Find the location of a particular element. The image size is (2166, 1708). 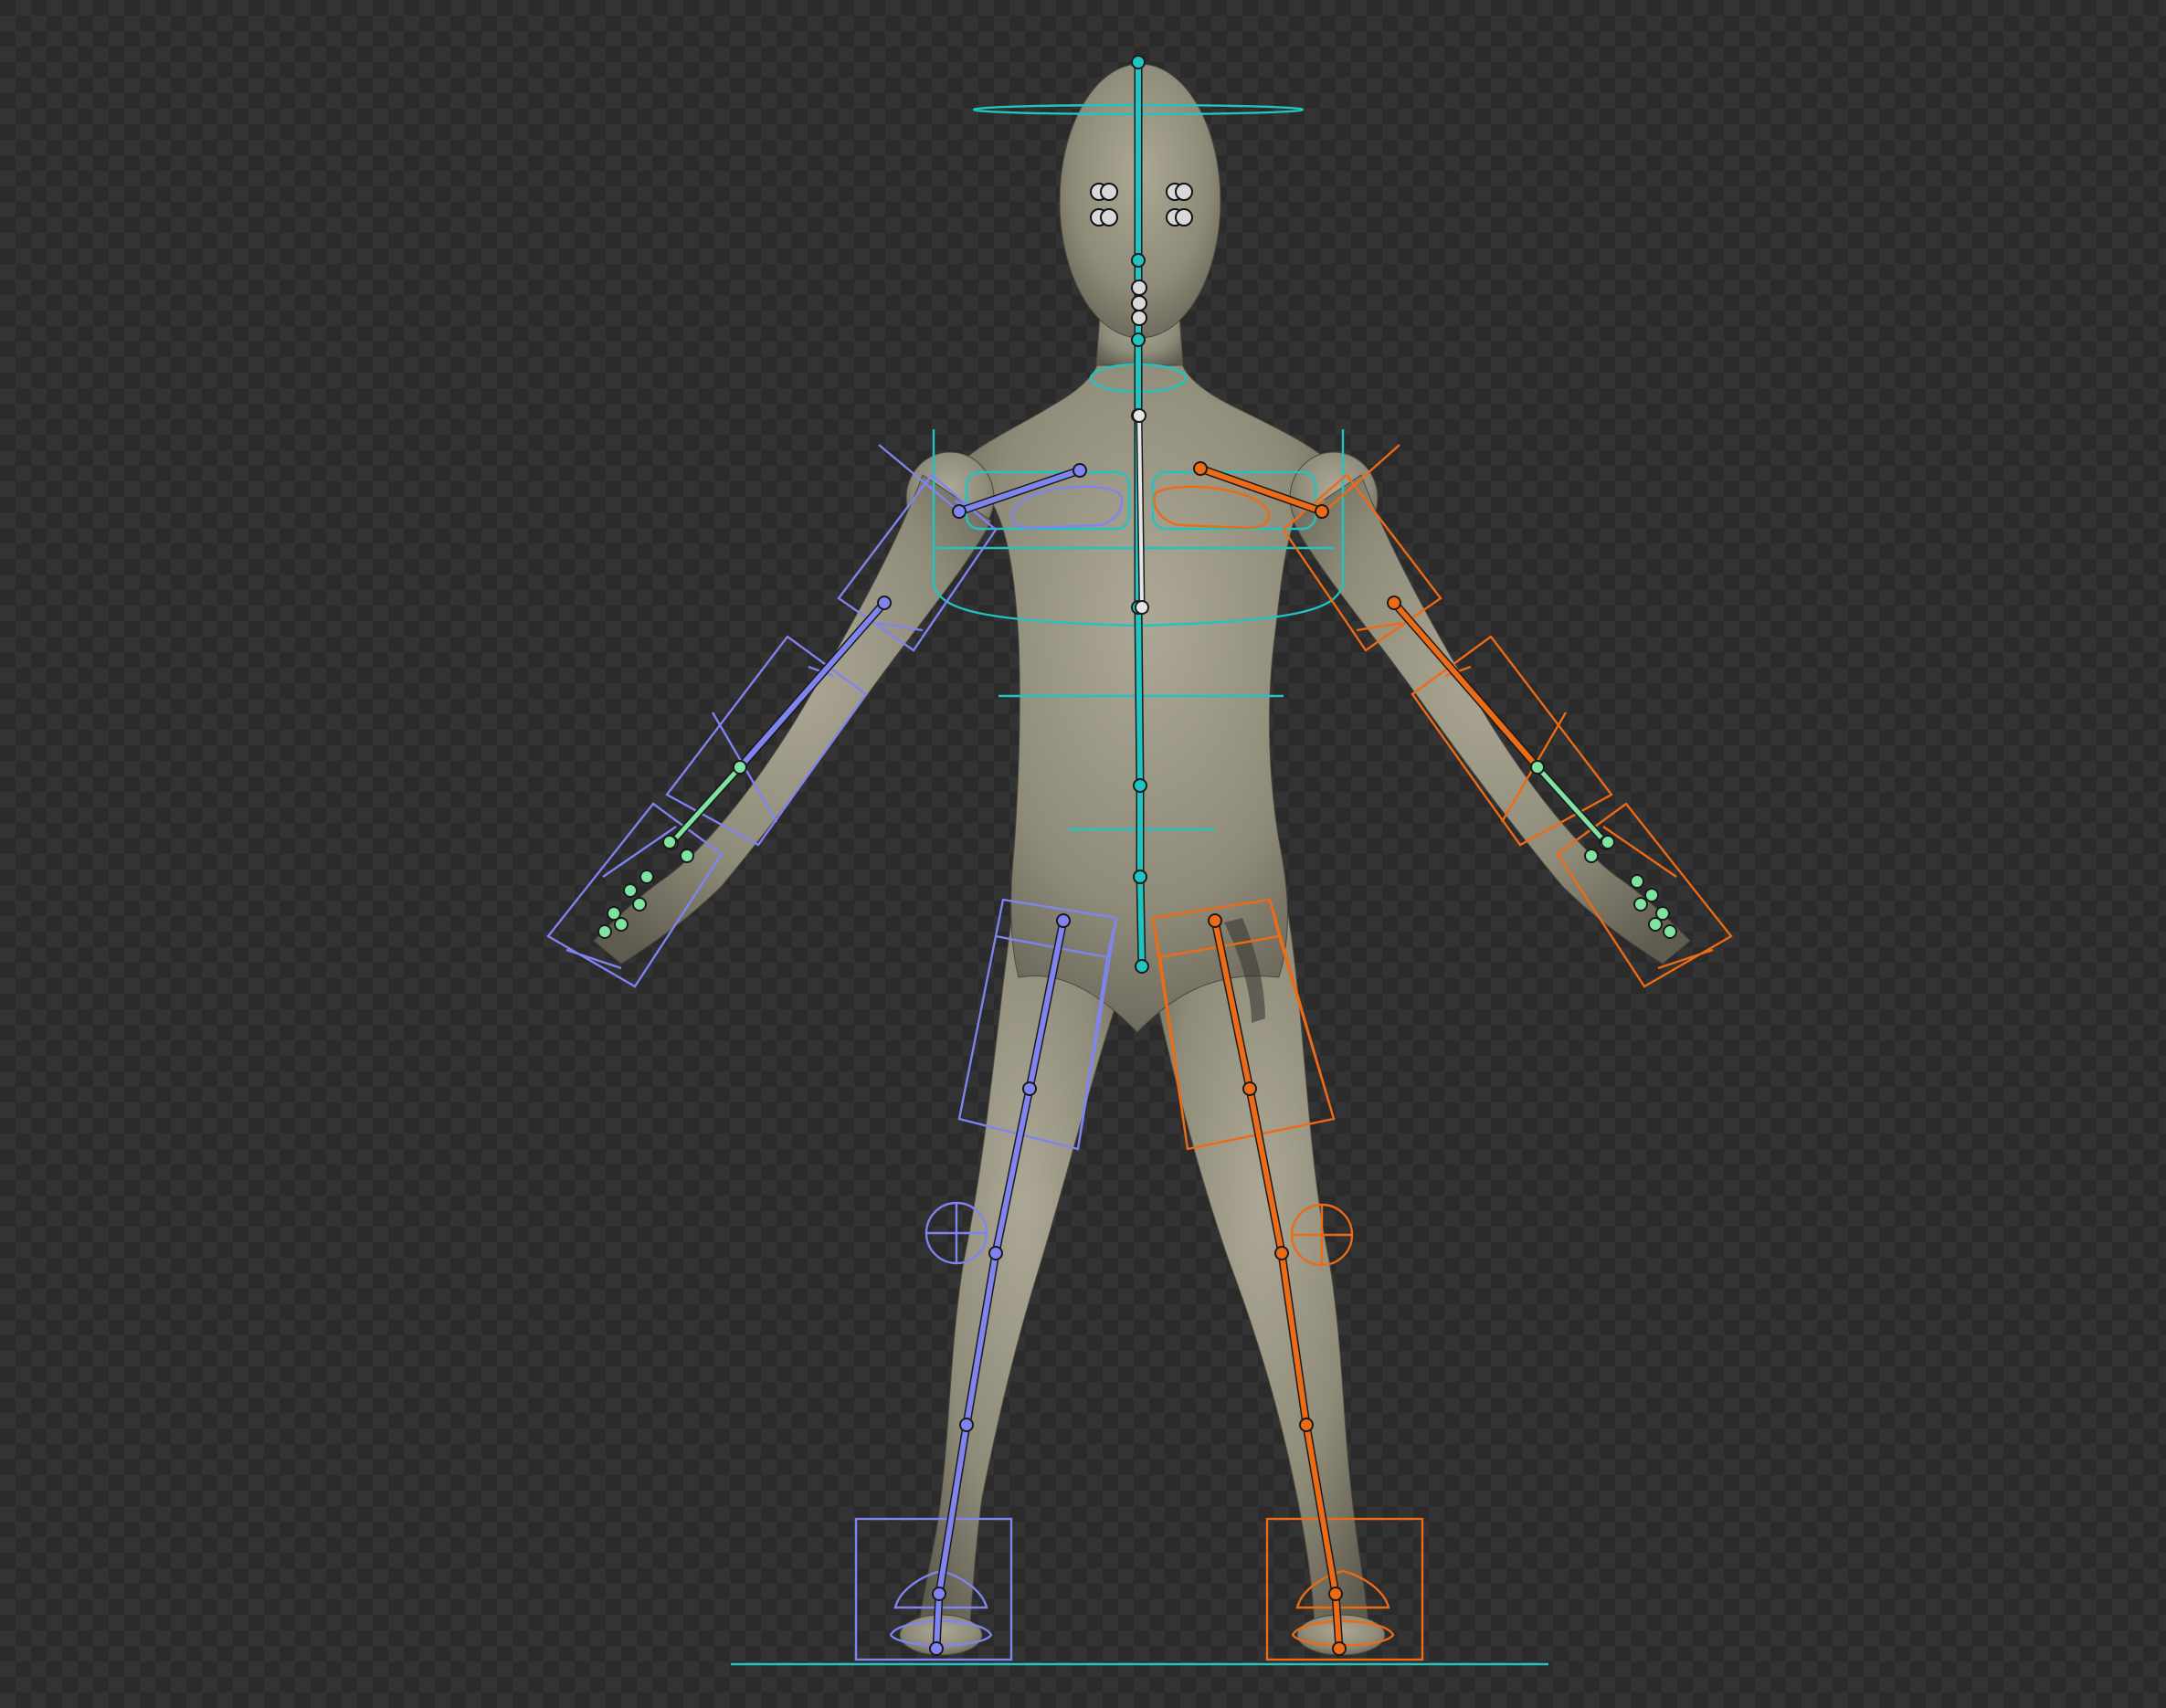

left-forearm-finger-joint is located at coordinates (740, 767).